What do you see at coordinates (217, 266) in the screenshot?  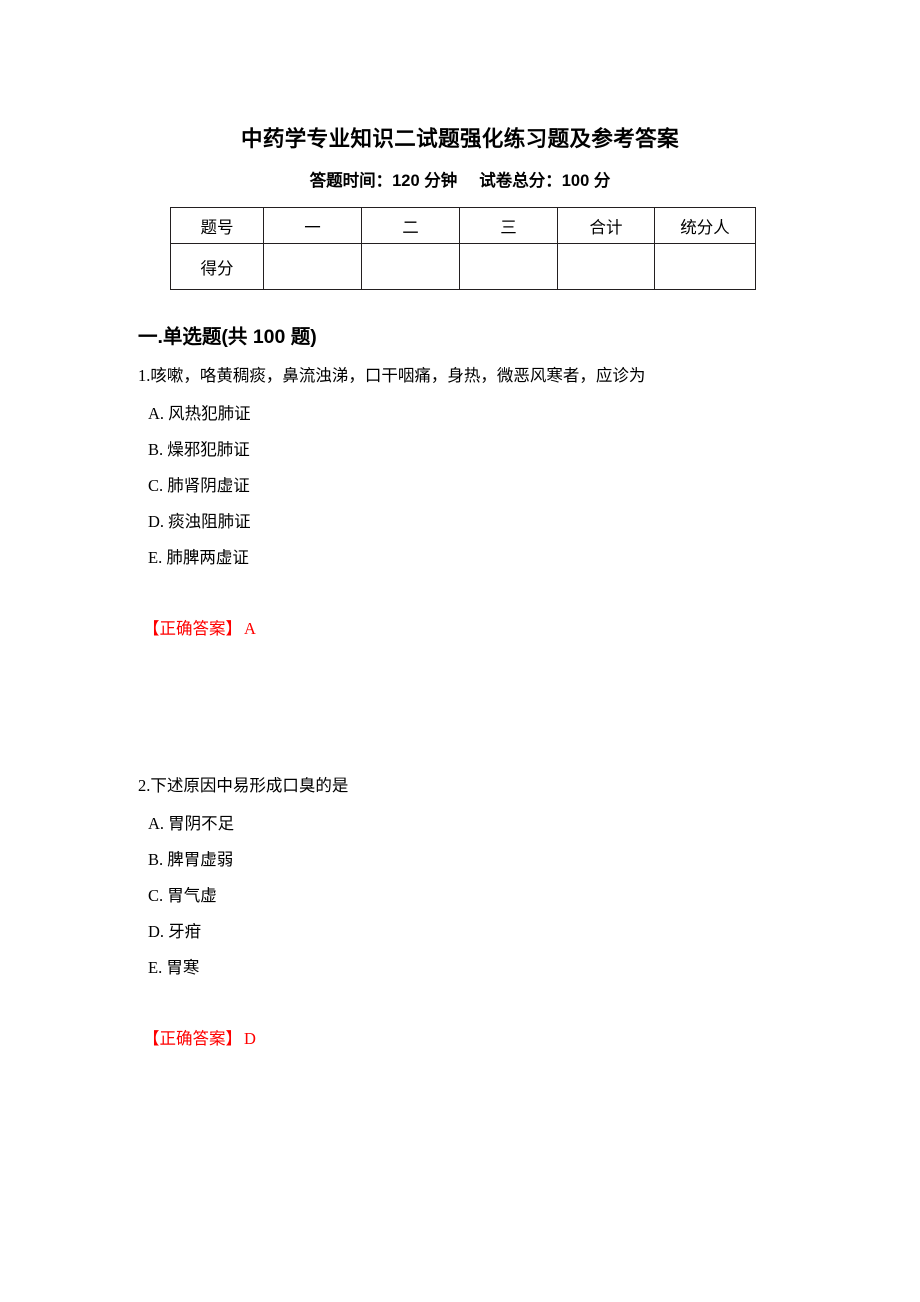 I see `table-row-label: 得分` at bounding box center [217, 266].